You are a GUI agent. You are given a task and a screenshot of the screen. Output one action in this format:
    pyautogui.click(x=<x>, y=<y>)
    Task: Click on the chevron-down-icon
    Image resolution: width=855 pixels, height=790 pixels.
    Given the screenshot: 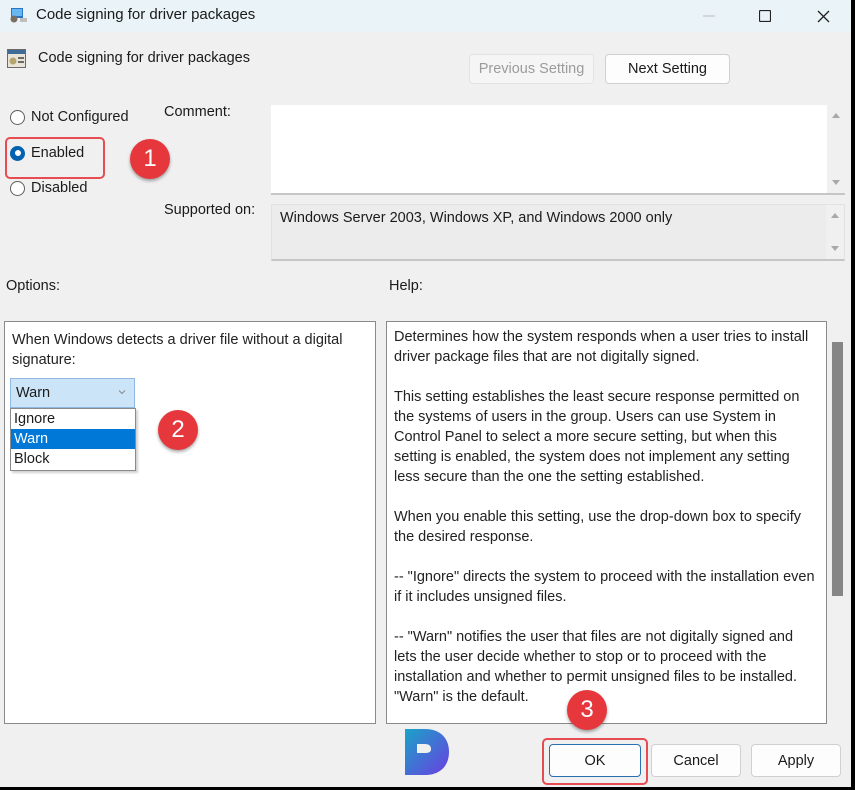 What is the action you would take?
    pyautogui.click(x=122, y=392)
    